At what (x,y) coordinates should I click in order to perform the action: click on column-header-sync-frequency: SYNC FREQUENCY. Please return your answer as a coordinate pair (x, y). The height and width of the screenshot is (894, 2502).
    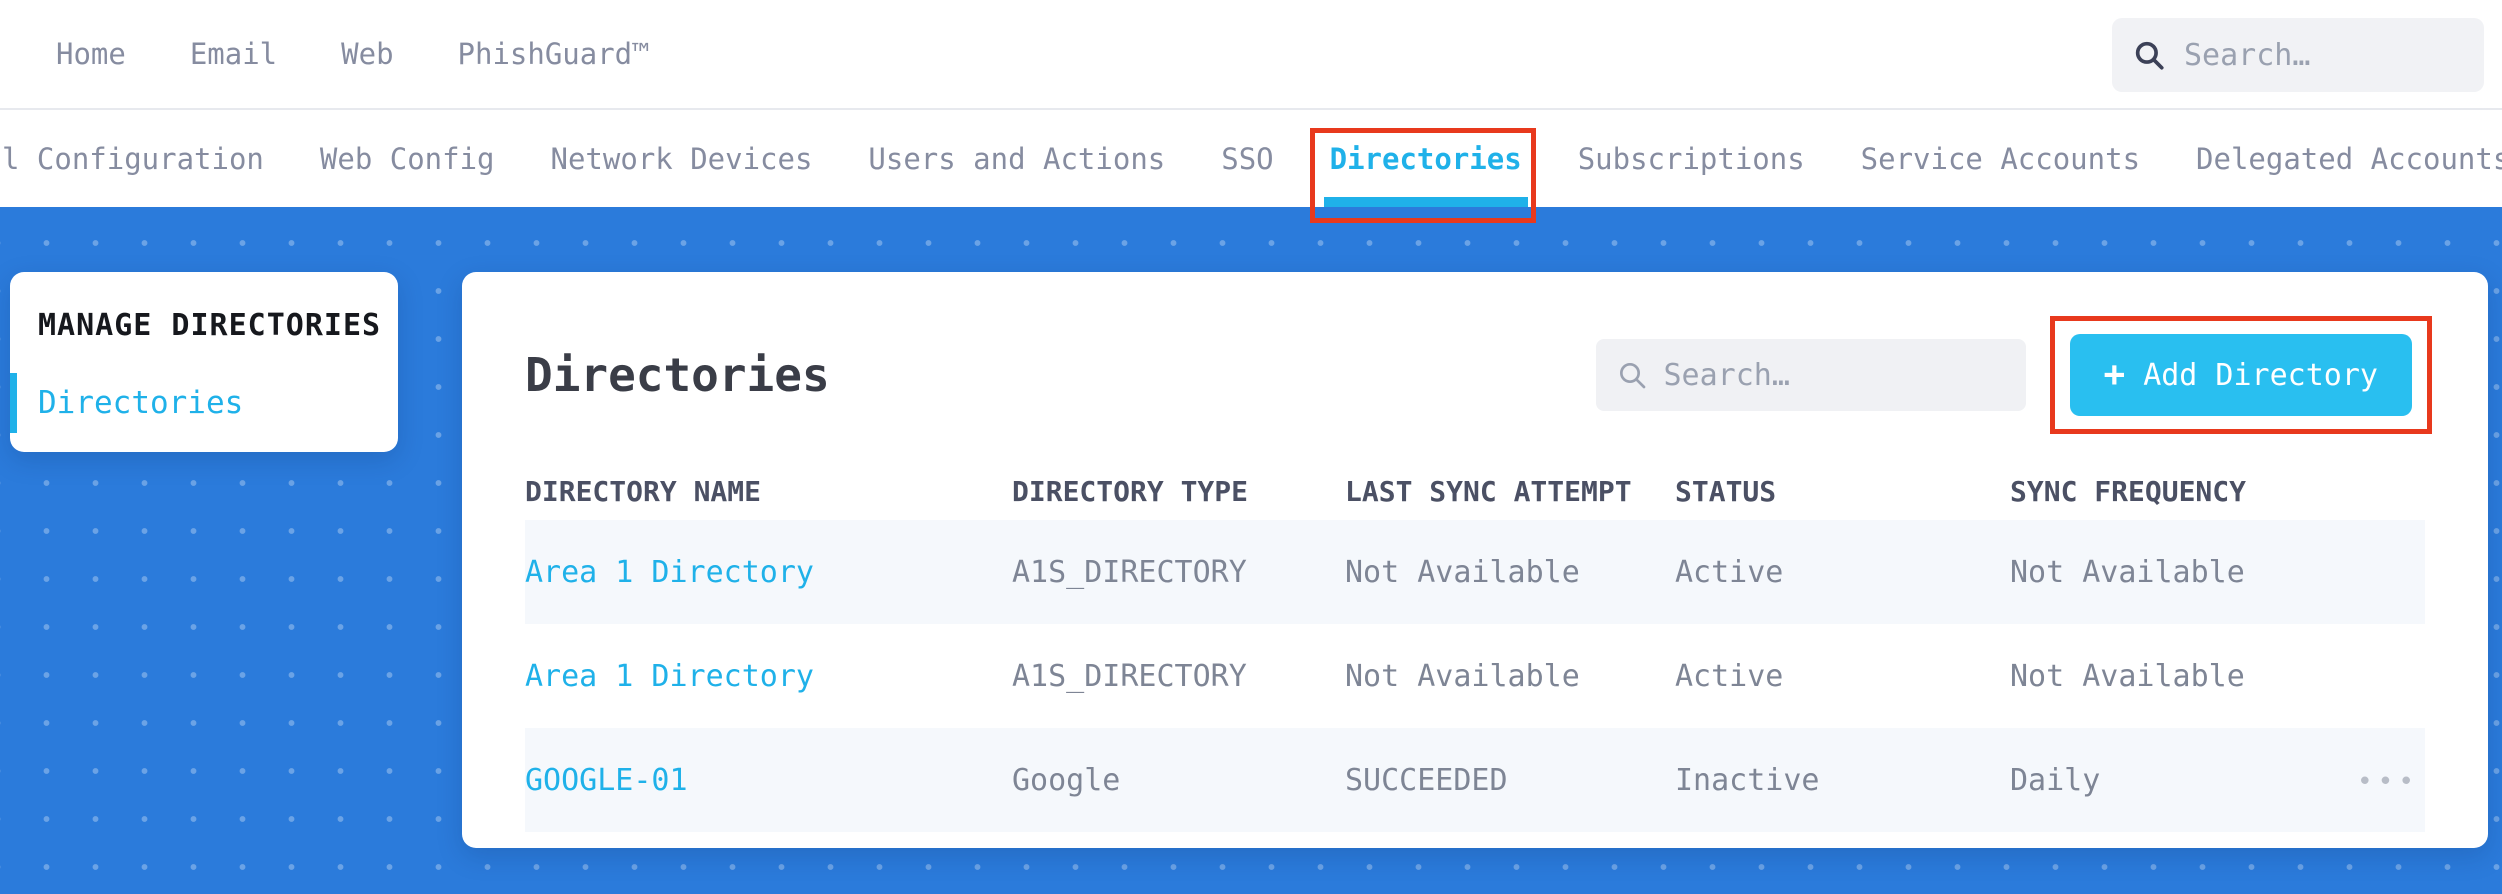
    Looking at the image, I should click on (2128, 491).